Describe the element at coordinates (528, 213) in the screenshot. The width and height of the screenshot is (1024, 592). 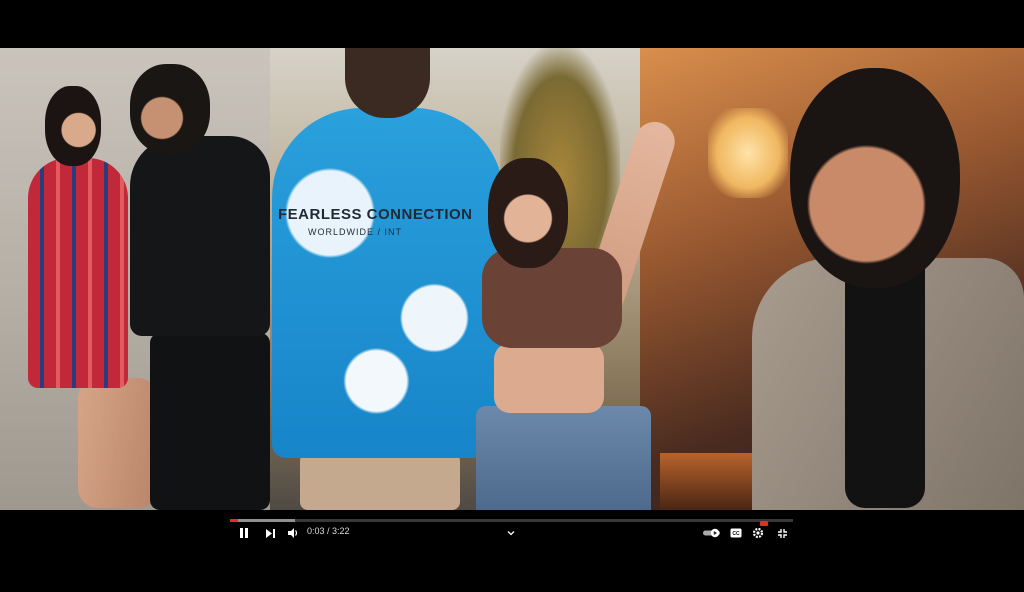
I see `woman-right-head` at that location.